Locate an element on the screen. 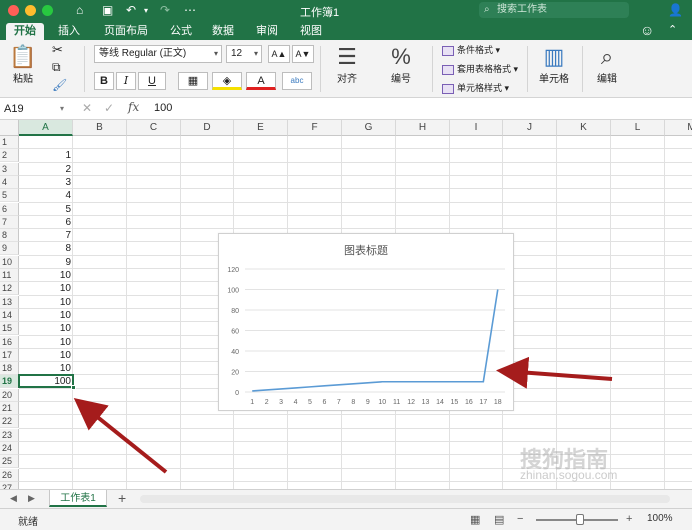 The image size is (692, 530). zoom-slider-thumb is located at coordinates (580, 519).